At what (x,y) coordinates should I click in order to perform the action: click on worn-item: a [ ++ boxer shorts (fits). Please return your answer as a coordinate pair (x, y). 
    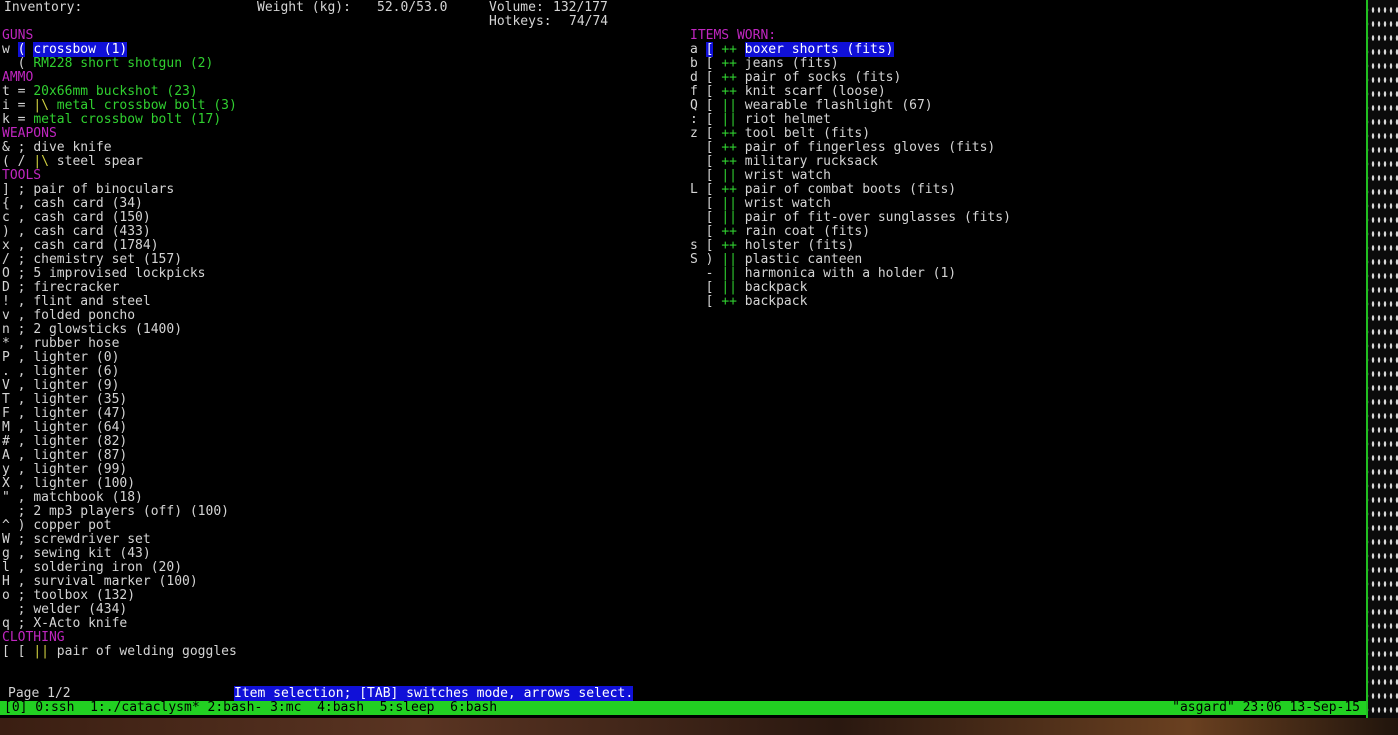
    Looking at the image, I should click on (792, 49).